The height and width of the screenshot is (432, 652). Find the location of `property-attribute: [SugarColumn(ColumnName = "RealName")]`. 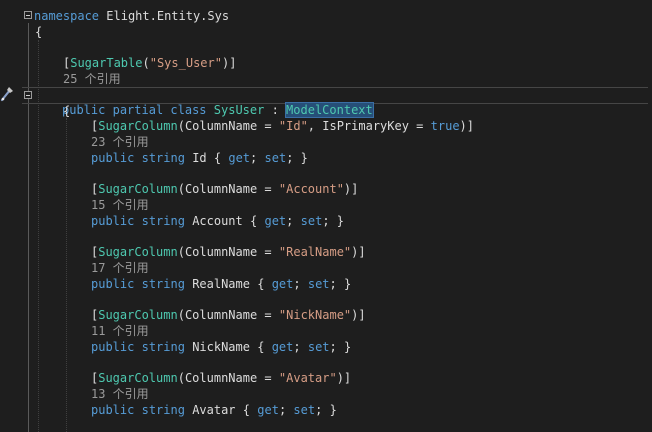

property-attribute: [SugarColumn(ColumnName = "RealName")] is located at coordinates (228, 252).